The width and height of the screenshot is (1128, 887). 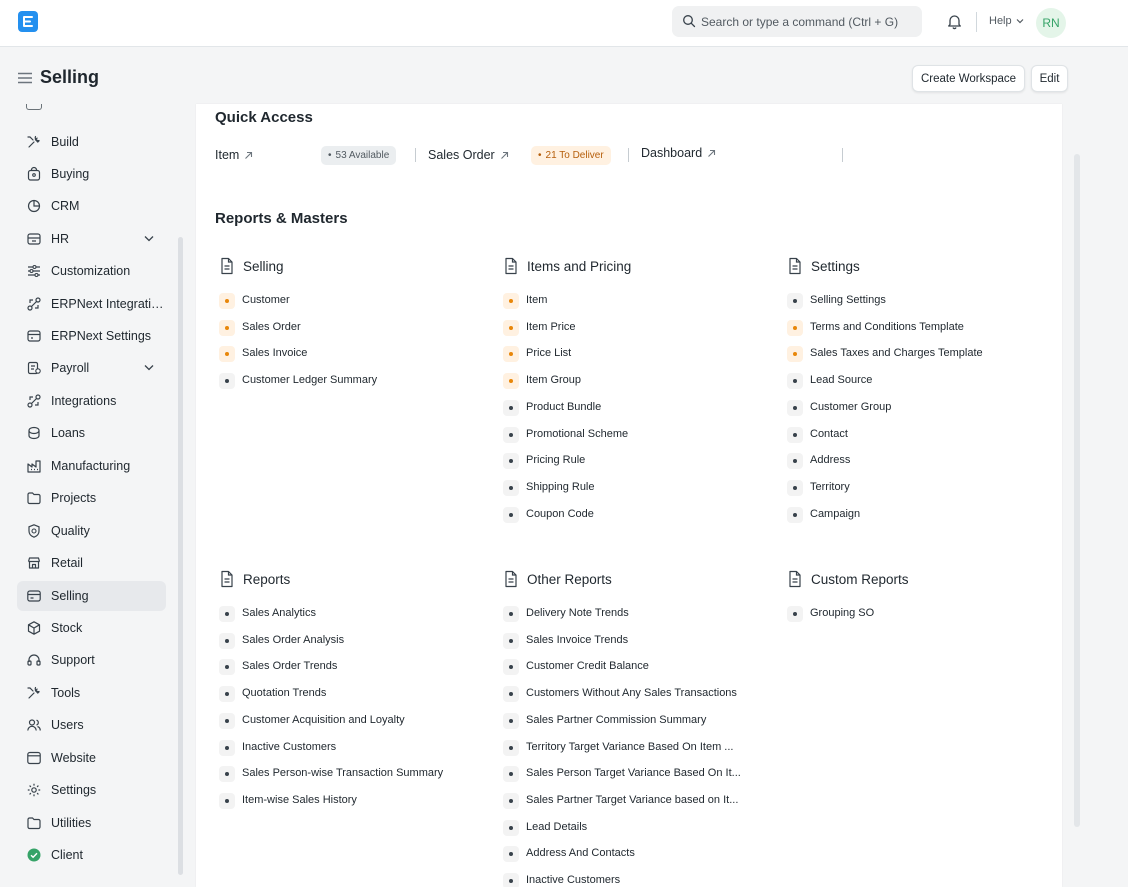 What do you see at coordinates (91, 433) in the screenshot?
I see `sidebar-item-loans: Loans` at bounding box center [91, 433].